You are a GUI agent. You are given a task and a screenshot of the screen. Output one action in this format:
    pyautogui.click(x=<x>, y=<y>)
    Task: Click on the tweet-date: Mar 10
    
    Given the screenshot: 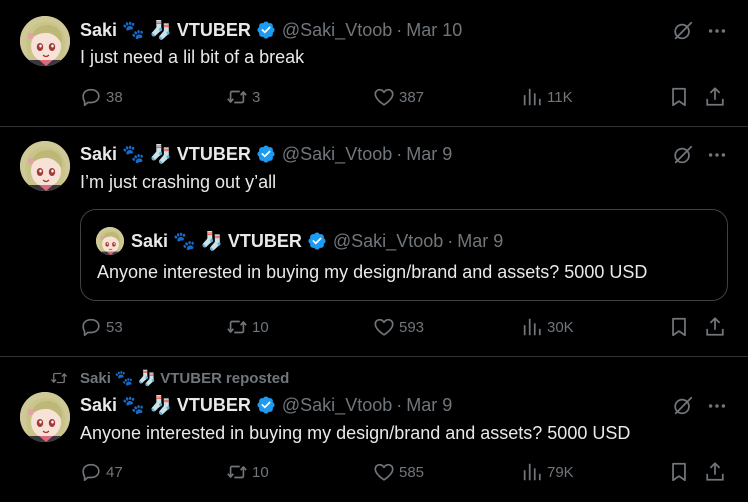 What is the action you would take?
    pyautogui.click(x=434, y=30)
    